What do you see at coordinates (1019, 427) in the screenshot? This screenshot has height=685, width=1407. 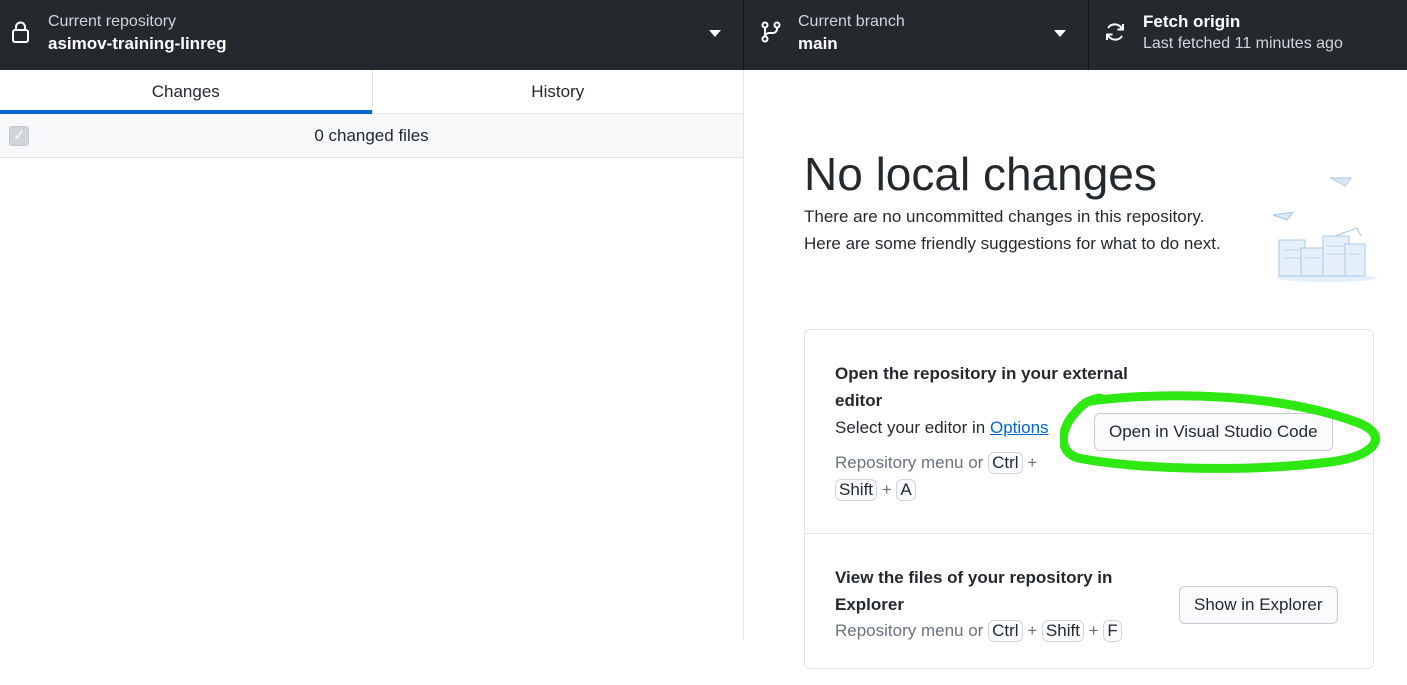 I see `options-link: Options` at bounding box center [1019, 427].